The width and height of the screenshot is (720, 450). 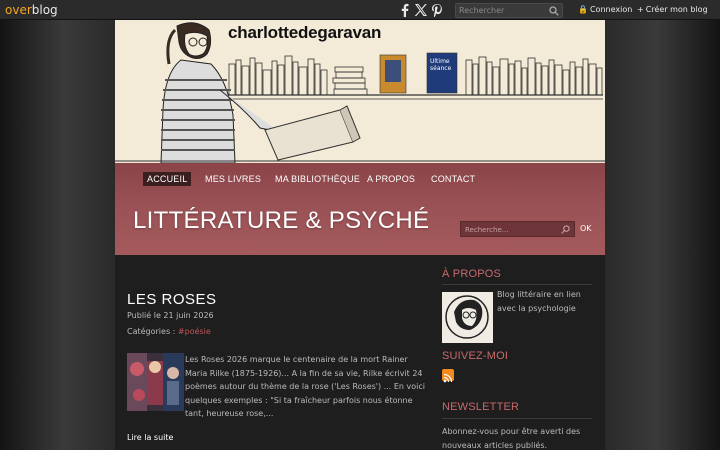 I want to click on top-search-box, so click(x=509, y=10).